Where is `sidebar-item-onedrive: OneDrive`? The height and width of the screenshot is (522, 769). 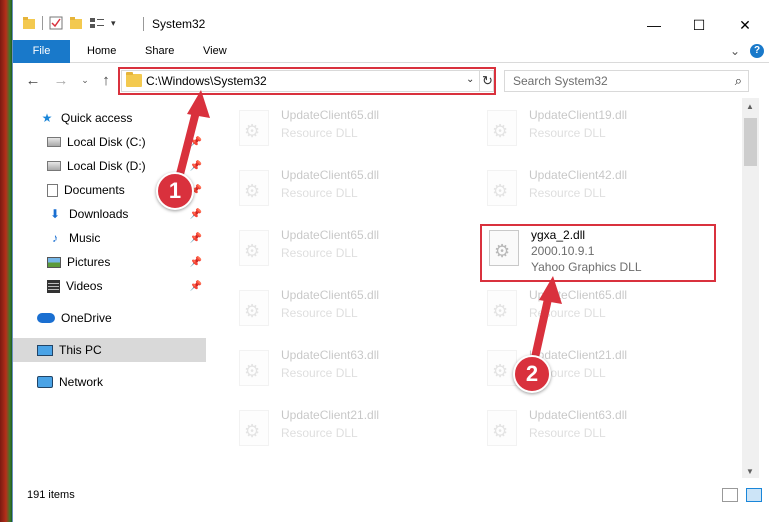 sidebar-item-onedrive: OneDrive is located at coordinates (109, 318).